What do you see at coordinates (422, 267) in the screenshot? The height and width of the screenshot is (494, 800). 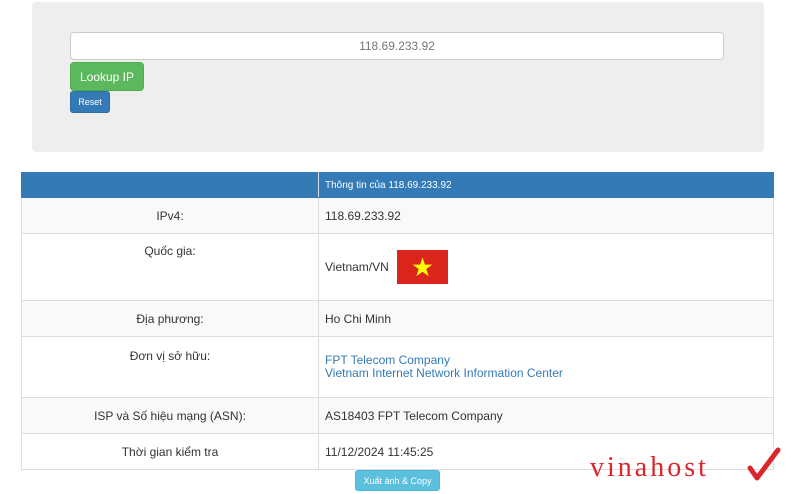 I see `vietnam-flag-icon` at bounding box center [422, 267].